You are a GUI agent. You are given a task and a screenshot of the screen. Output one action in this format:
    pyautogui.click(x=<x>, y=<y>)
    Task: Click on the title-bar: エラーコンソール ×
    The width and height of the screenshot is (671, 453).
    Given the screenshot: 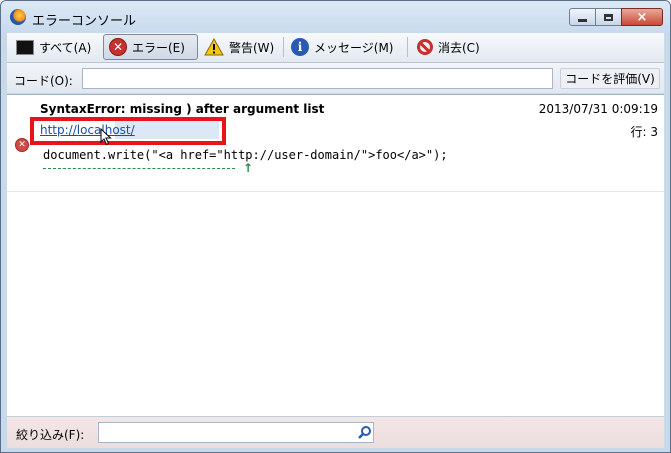 What is the action you would take?
    pyautogui.click(x=335, y=18)
    